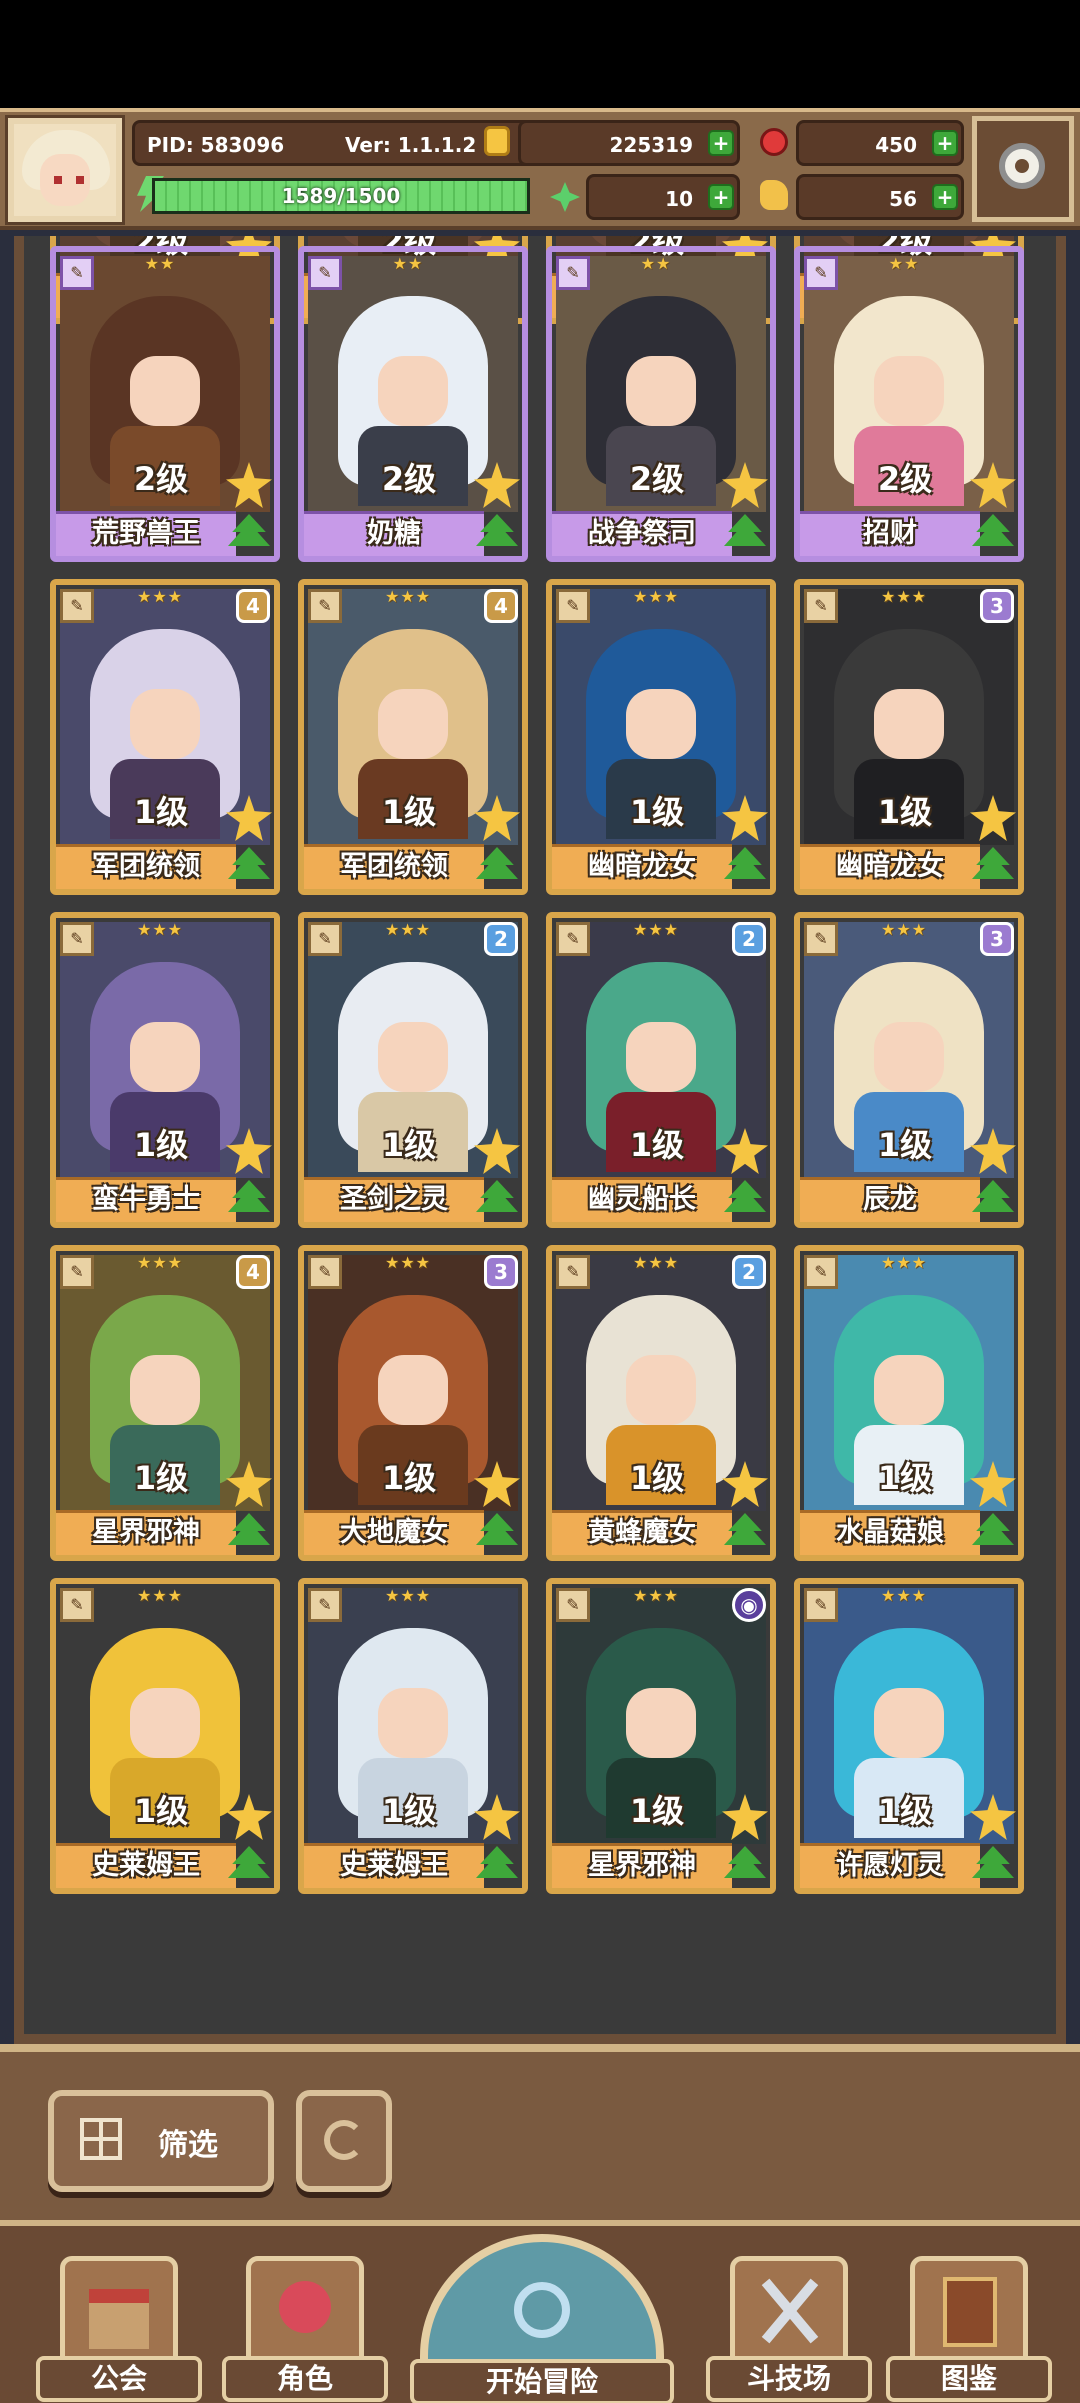 This screenshot has width=1080, height=2403. What do you see at coordinates (909, 1403) in the screenshot?
I see `character-card: ✎ ★★★ 1级 水晶菇娘` at bounding box center [909, 1403].